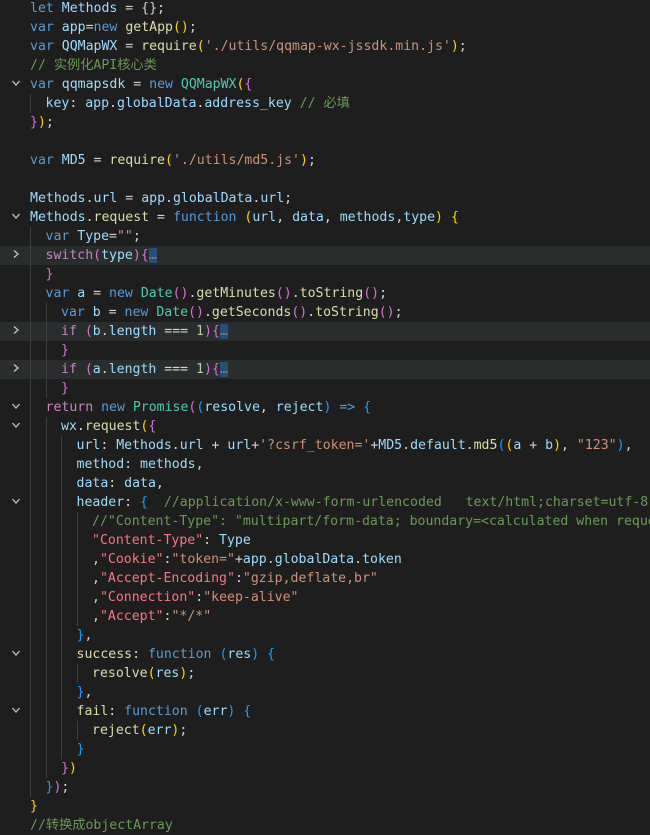 This screenshot has width=650, height=835. I want to click on code-line: var qqmapsdk = new QQMapWX({, so click(325, 84).